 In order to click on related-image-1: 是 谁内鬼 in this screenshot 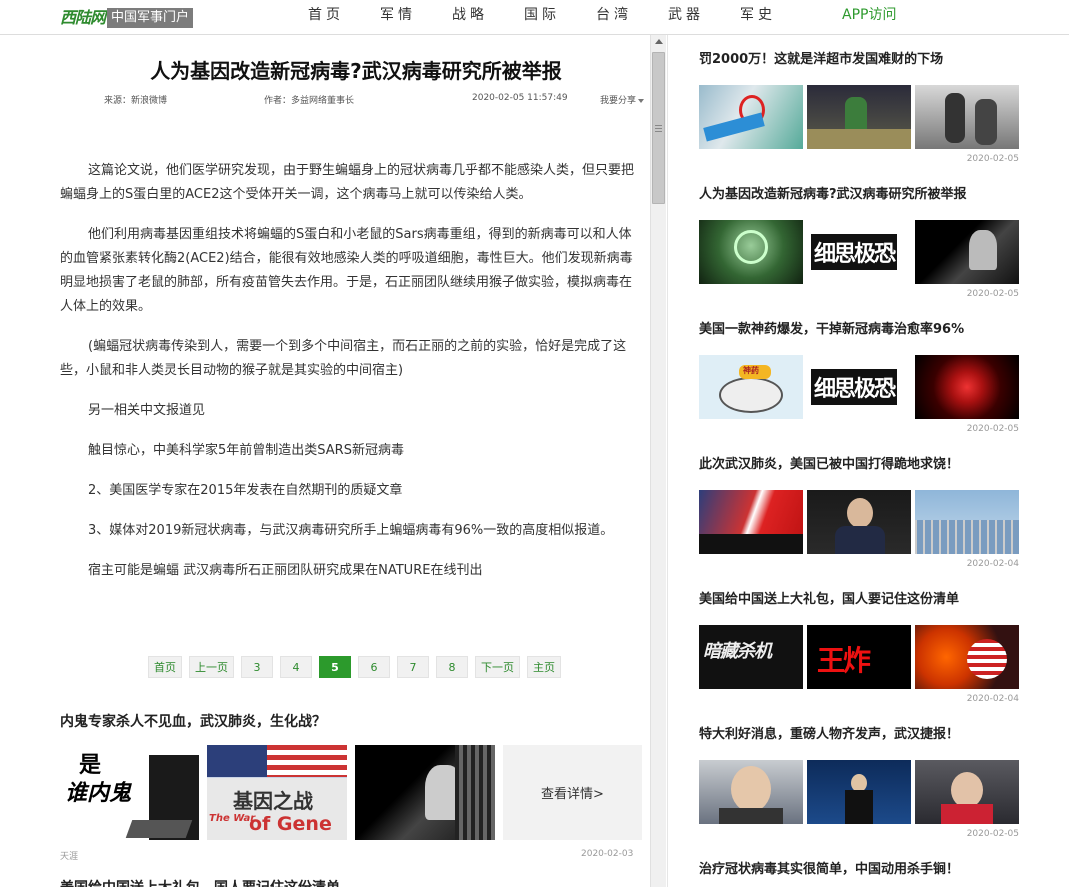, I will do `click(129, 792)`.